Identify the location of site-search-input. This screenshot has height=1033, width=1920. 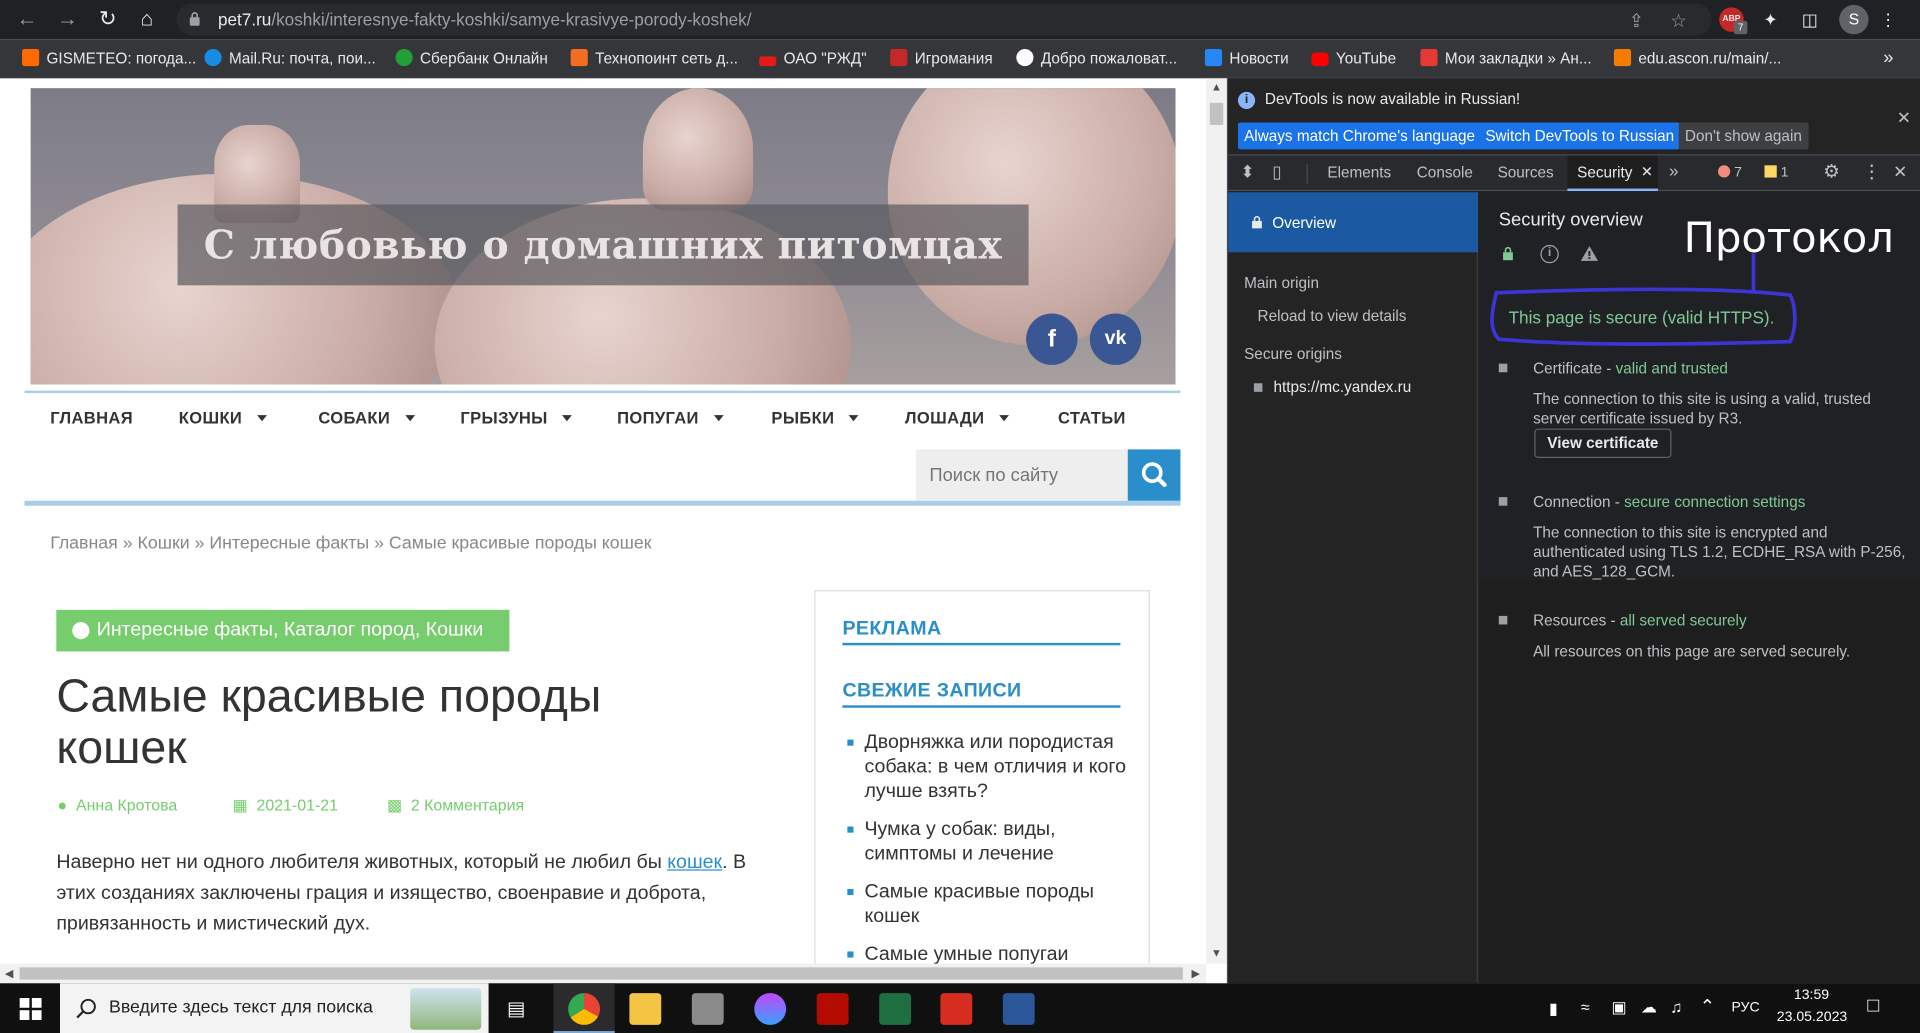
(1021, 475).